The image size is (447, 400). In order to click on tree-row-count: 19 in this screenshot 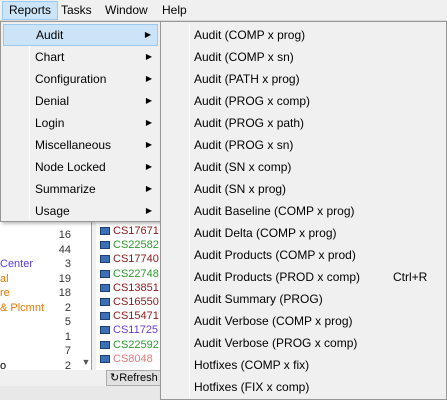, I will do `click(64, 278)`.